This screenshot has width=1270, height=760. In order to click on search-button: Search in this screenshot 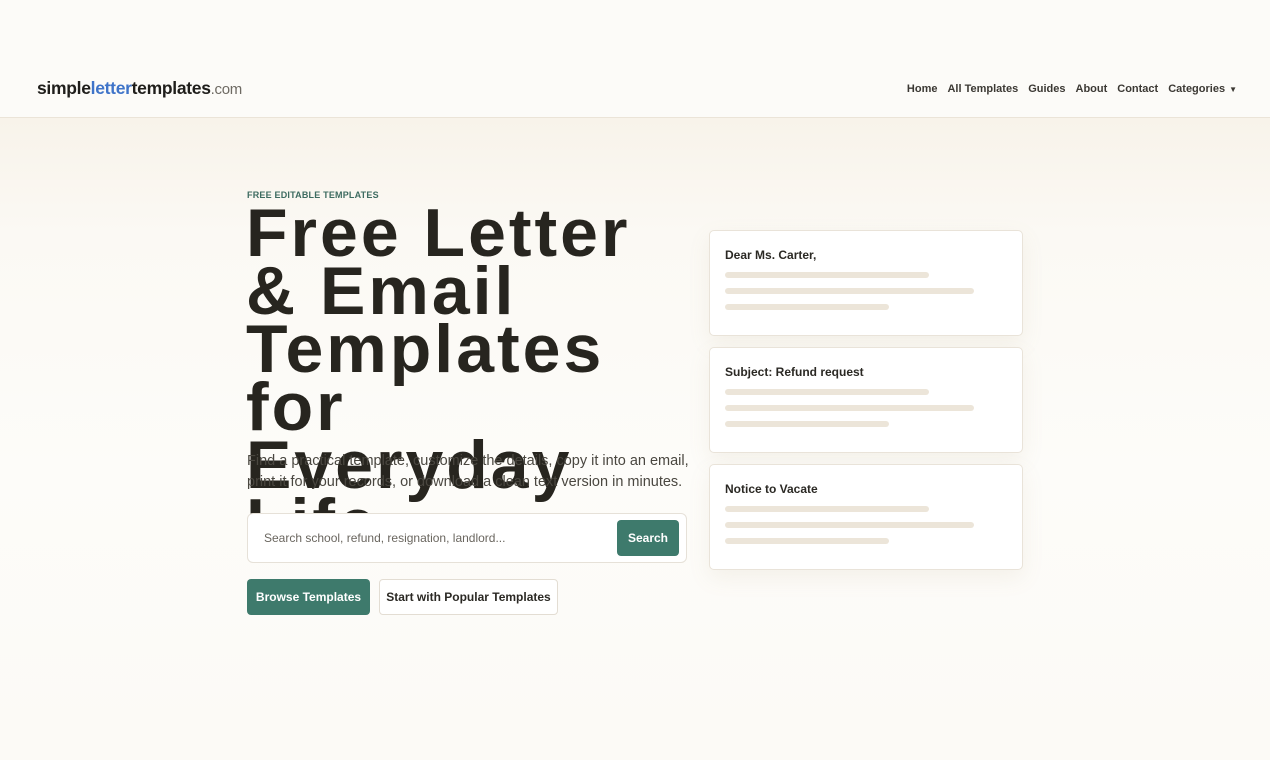, I will do `click(648, 538)`.